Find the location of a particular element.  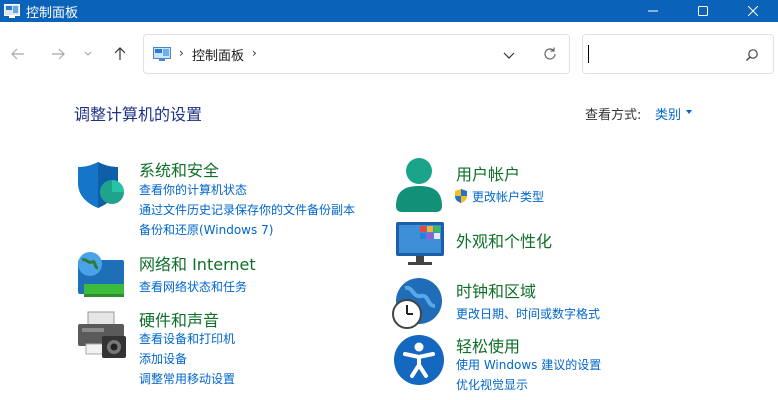

page-title: 调整计算机的设置 is located at coordinates (138, 114).